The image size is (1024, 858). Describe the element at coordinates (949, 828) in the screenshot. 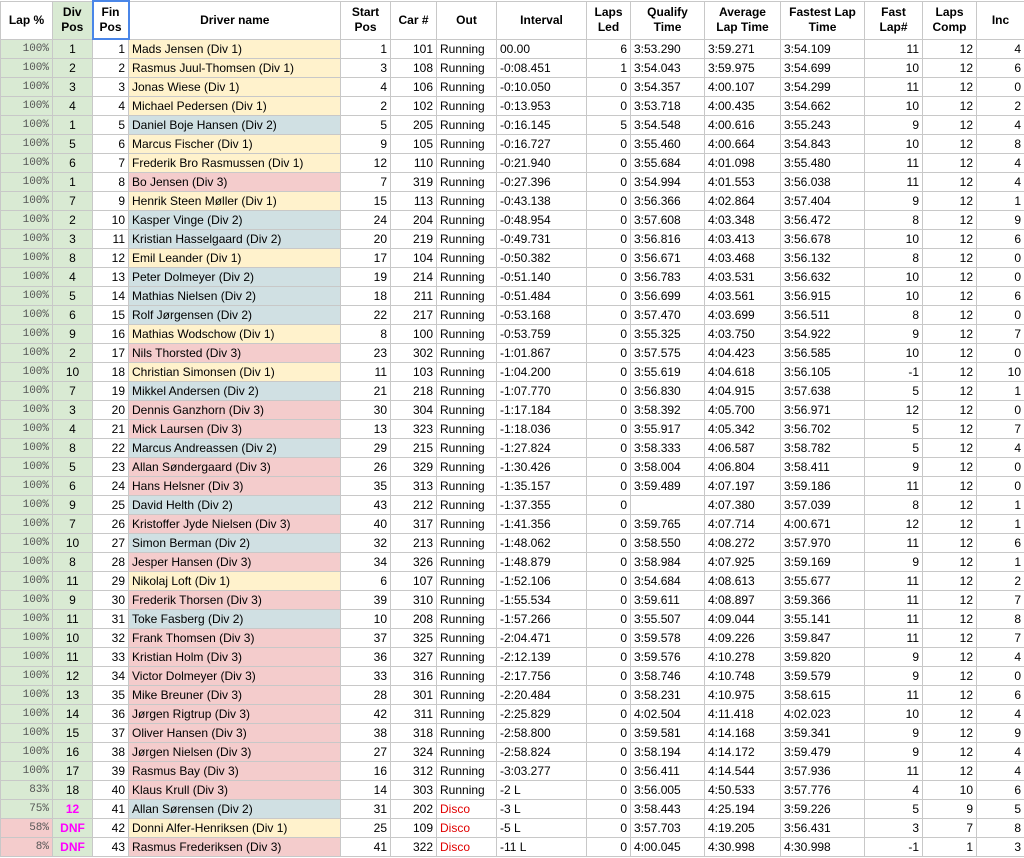

I see `laps-comp-cell: 7` at that location.